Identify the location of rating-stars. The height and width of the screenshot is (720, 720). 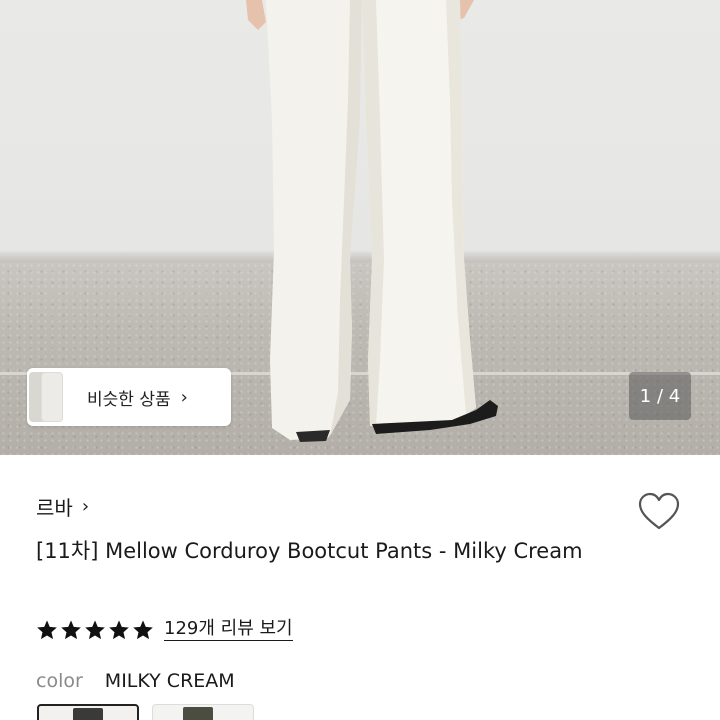
(96, 630).